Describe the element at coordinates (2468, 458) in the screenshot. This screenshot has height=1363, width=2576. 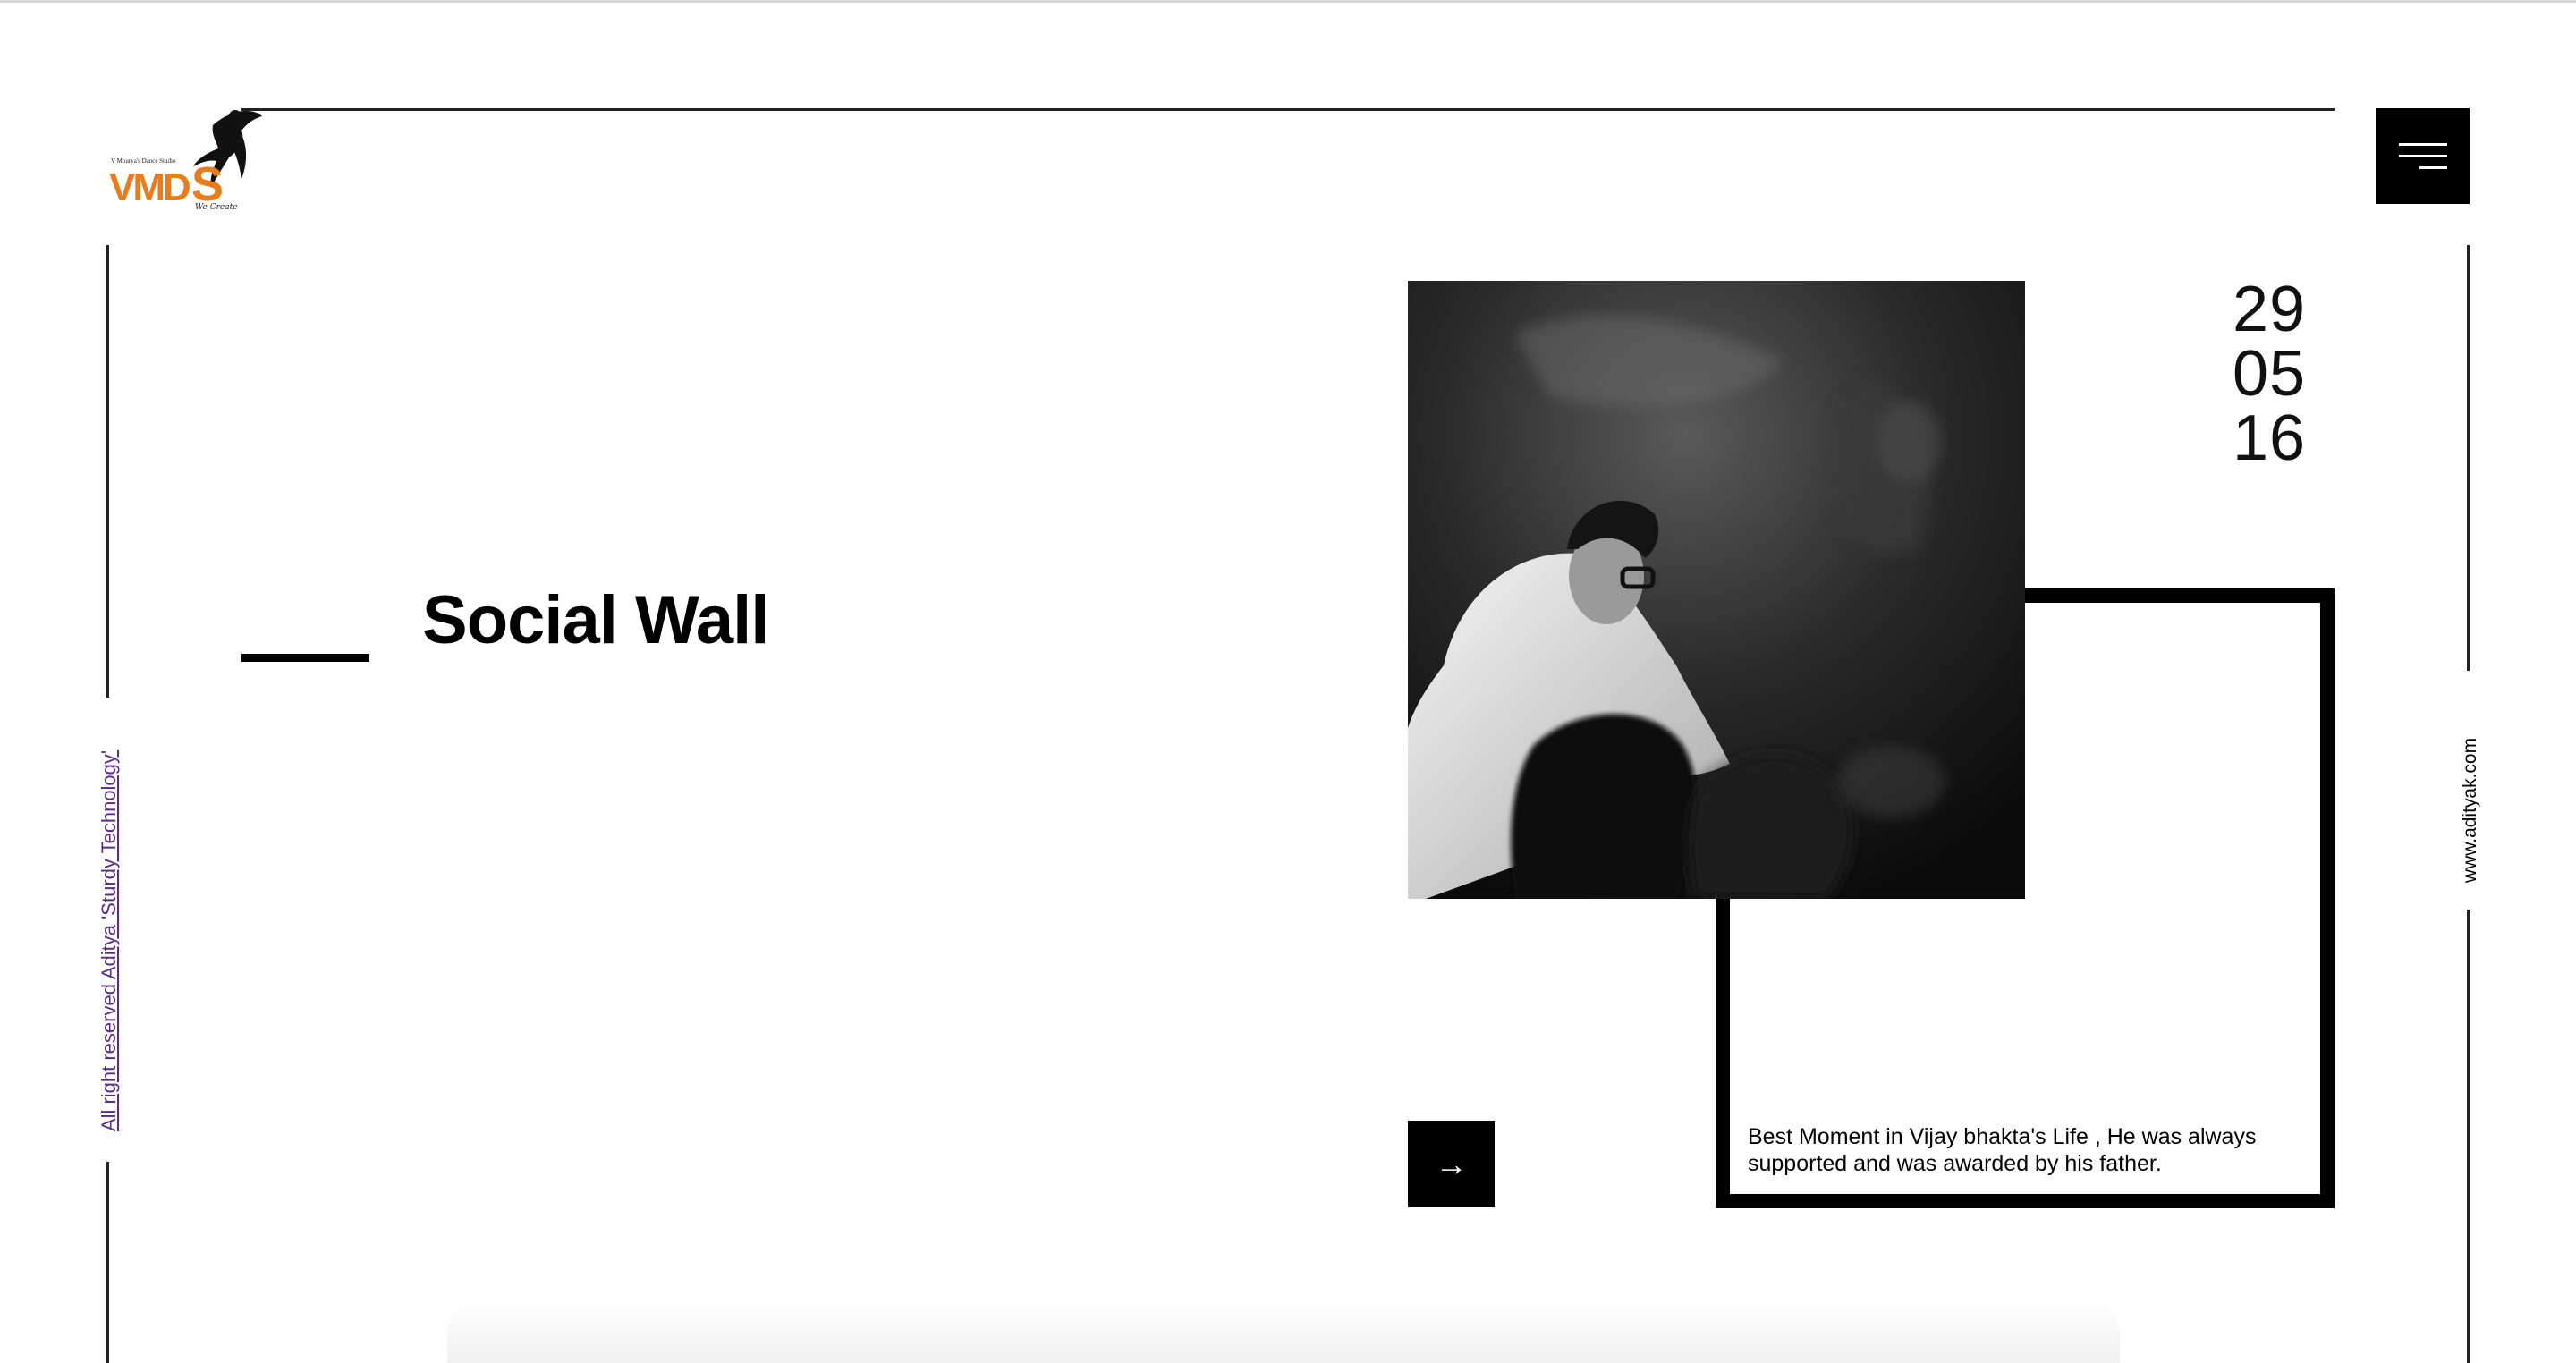
I see `right-frame-rule-top` at that location.